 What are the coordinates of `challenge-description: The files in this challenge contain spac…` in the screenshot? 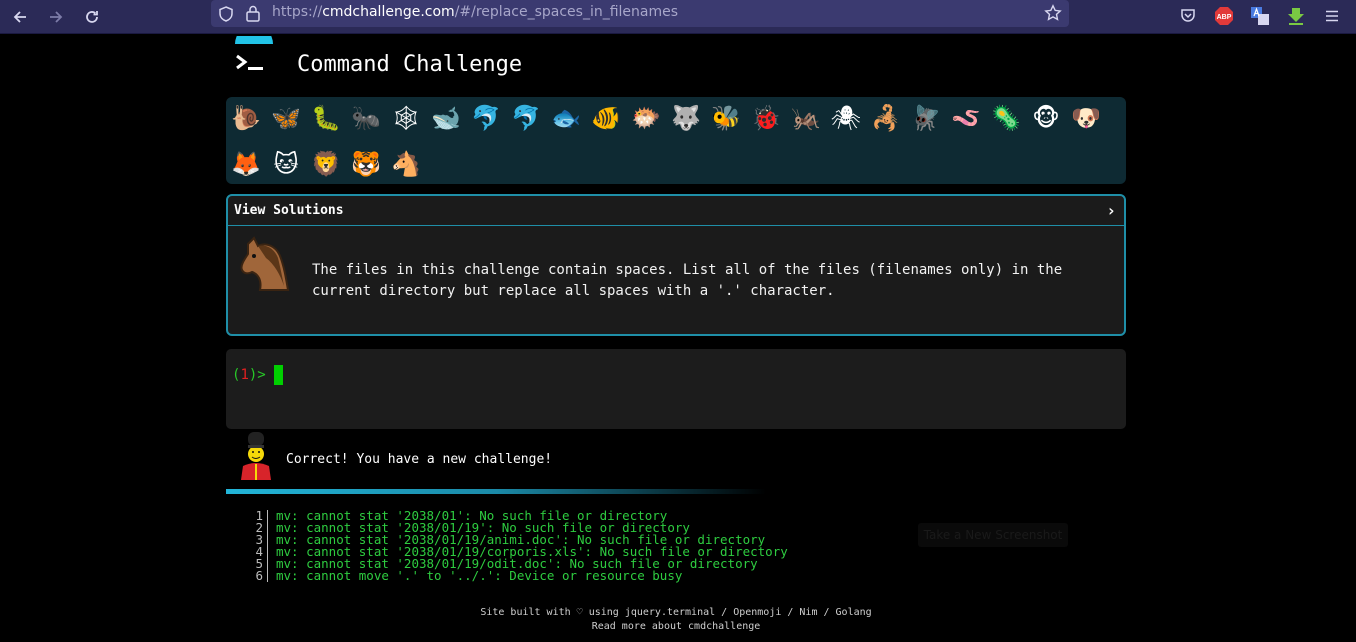 It's located at (687, 280).